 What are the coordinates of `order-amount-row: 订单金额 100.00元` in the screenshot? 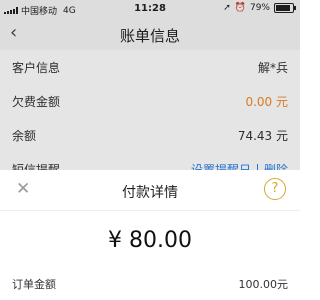 It's located at (150, 285).